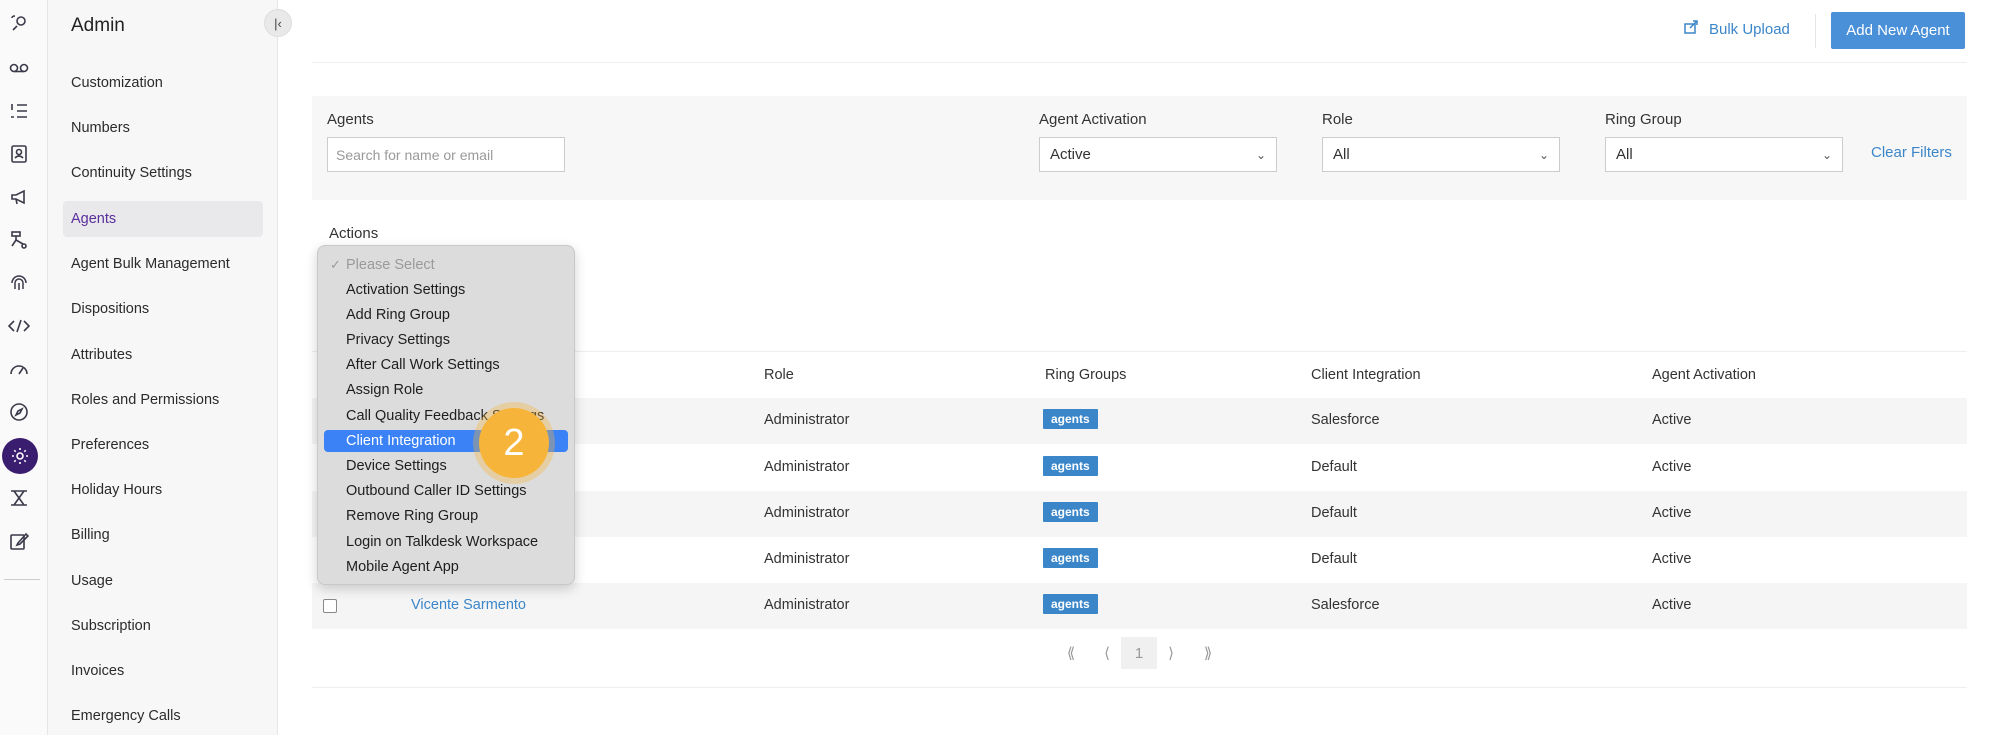 This screenshot has width=1999, height=735. What do you see at coordinates (335, 264) in the screenshot?
I see `check-icon: ✓` at bounding box center [335, 264].